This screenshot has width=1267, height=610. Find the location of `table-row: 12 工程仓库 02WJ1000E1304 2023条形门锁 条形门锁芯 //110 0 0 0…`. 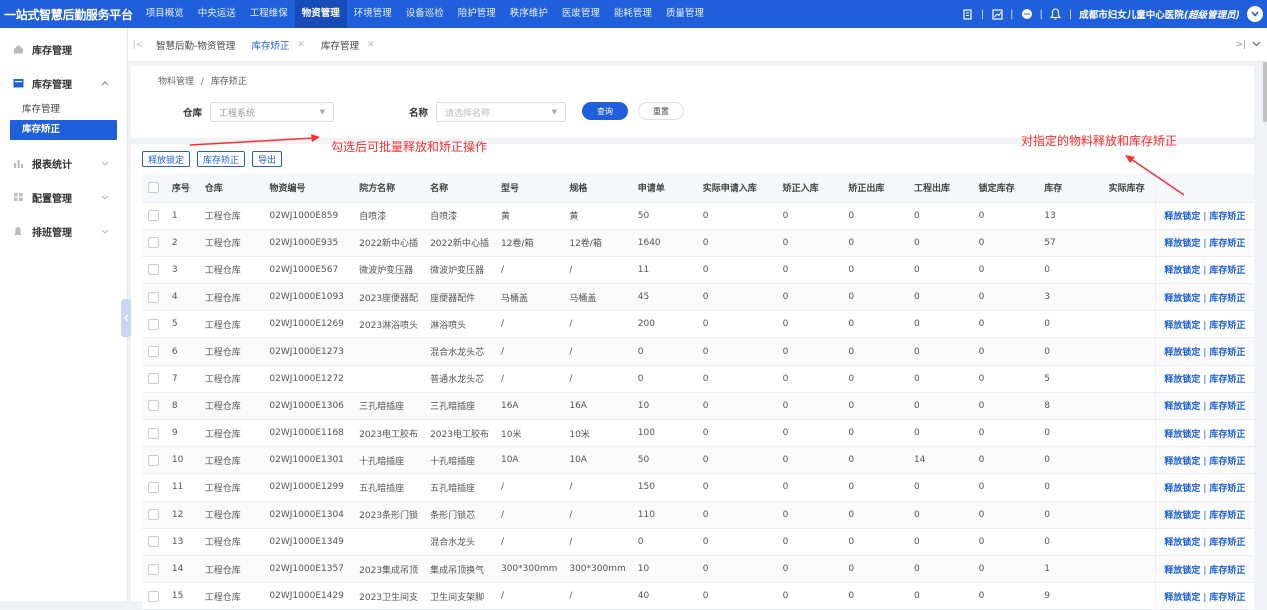

table-row: 12 工程仓库 02WJ1000E1304 2023条形门锁 条形门锁芯 //110 0 0 0… is located at coordinates (698, 515).